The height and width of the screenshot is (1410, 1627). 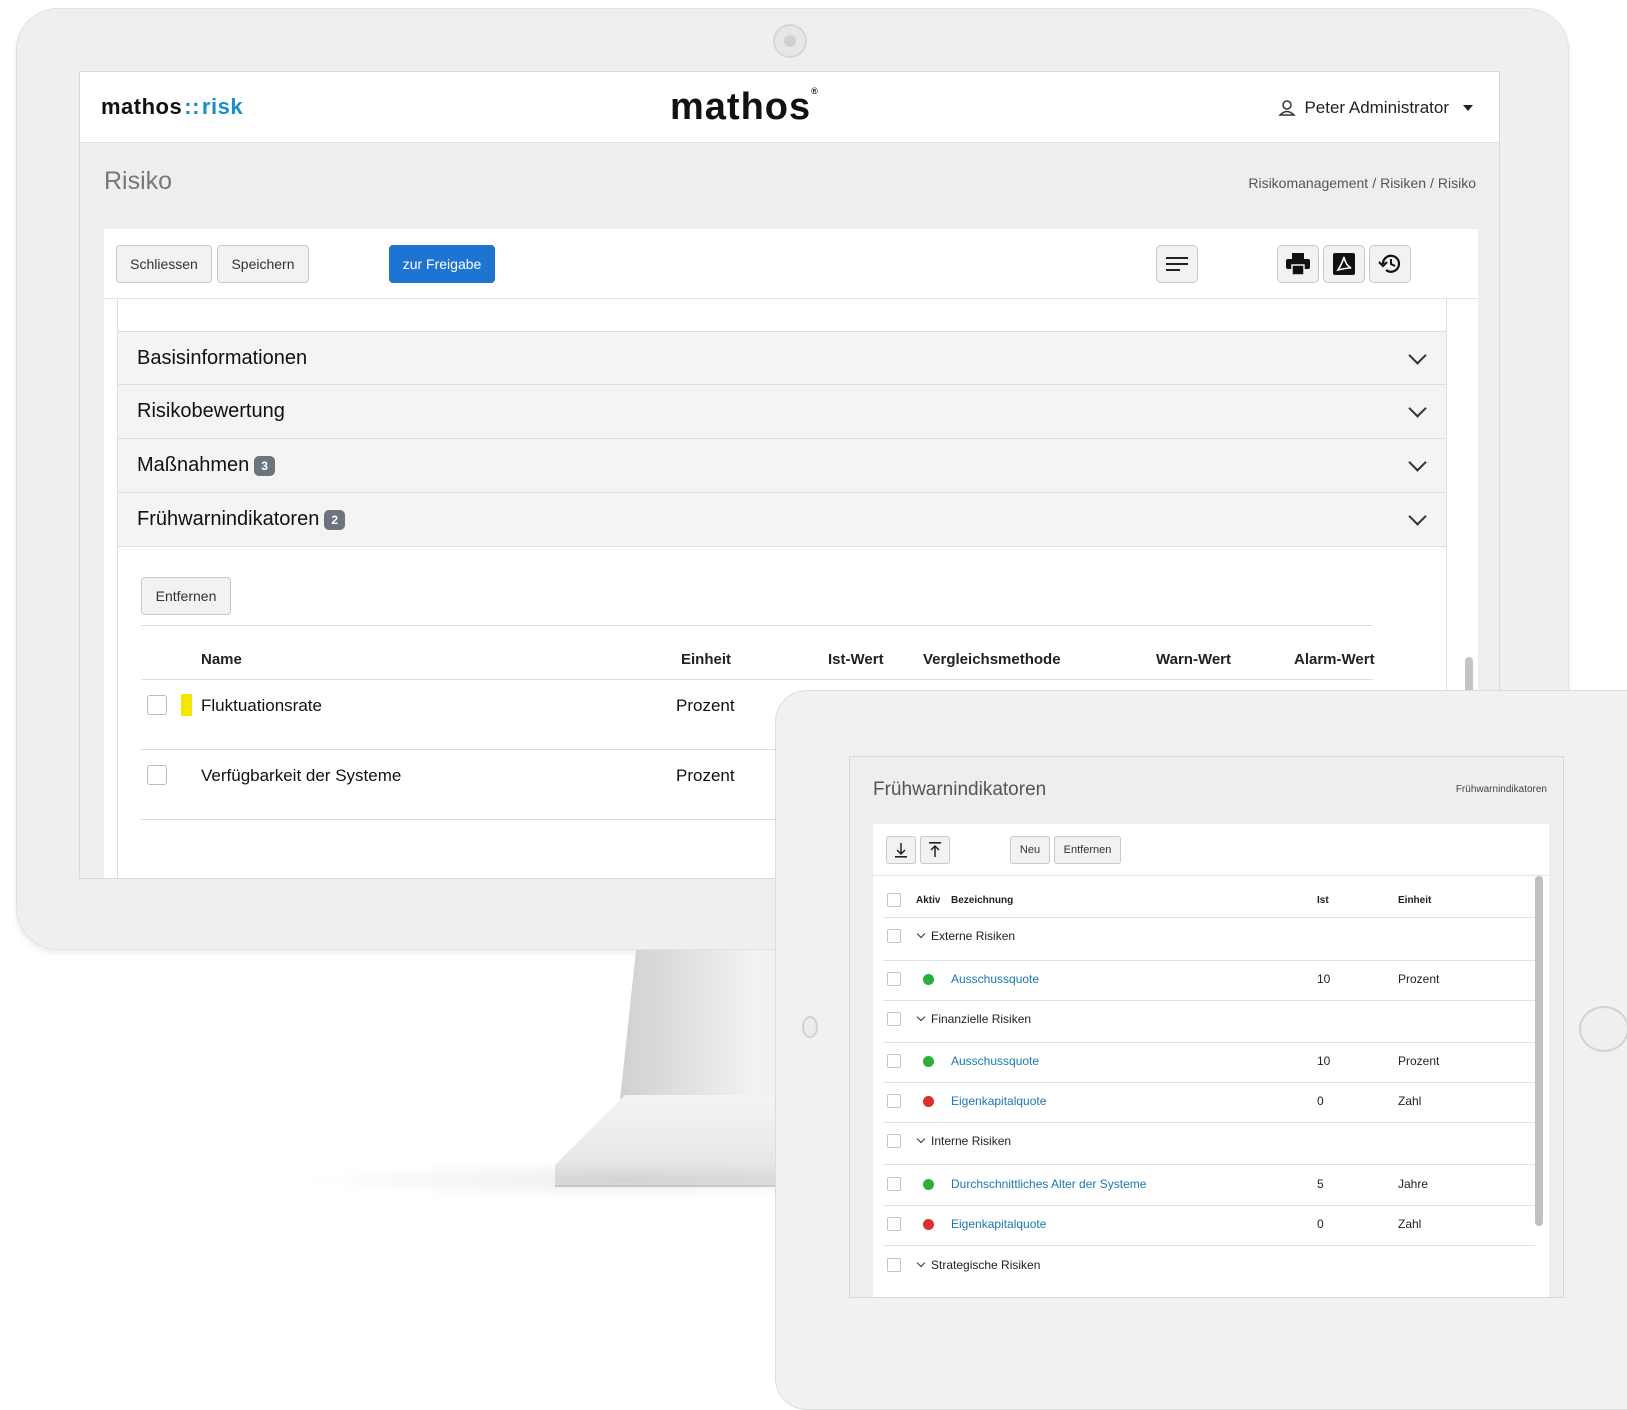 I want to click on toolbar: Schliessen Speichern zur Freigabe, so click(x=791, y=264).